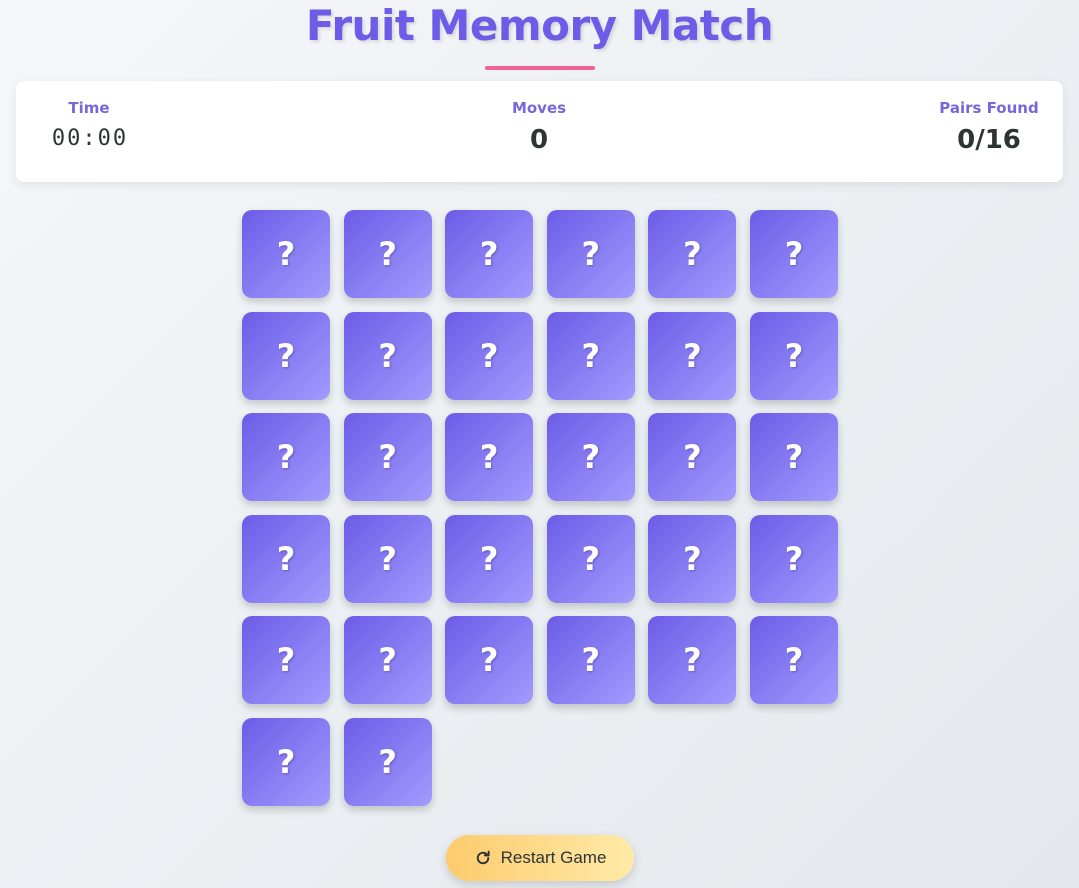 Image resolution: width=1079 pixels, height=888 pixels. What do you see at coordinates (89, 108) in the screenshot?
I see `time-label: Time` at bounding box center [89, 108].